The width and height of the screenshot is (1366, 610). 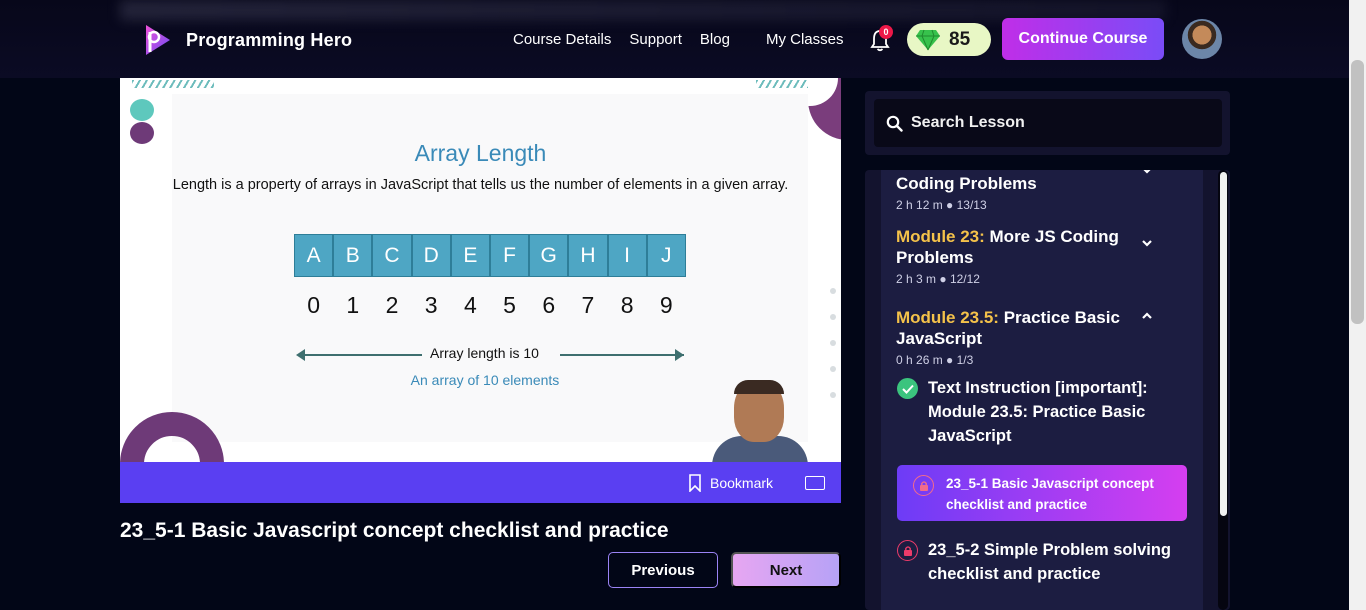 What do you see at coordinates (1083, 39) in the screenshot?
I see `continue-course-button: Continue Course` at bounding box center [1083, 39].